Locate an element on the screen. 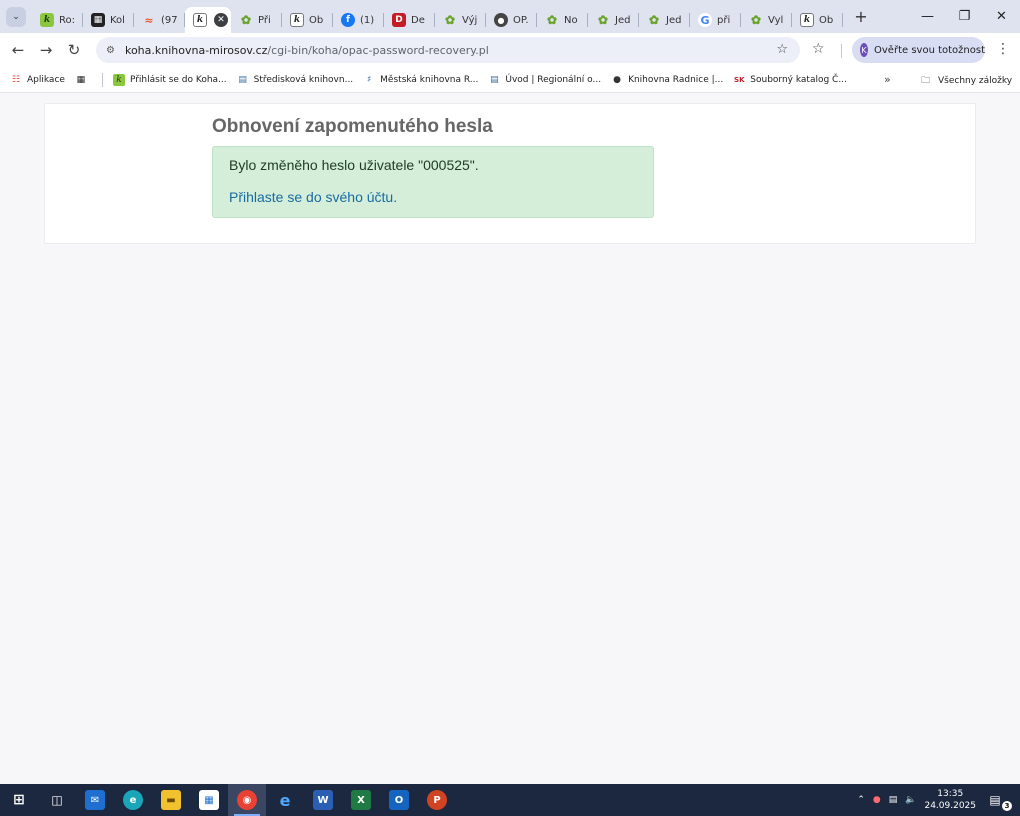  folder-icon: 🗀 is located at coordinates (926, 81).